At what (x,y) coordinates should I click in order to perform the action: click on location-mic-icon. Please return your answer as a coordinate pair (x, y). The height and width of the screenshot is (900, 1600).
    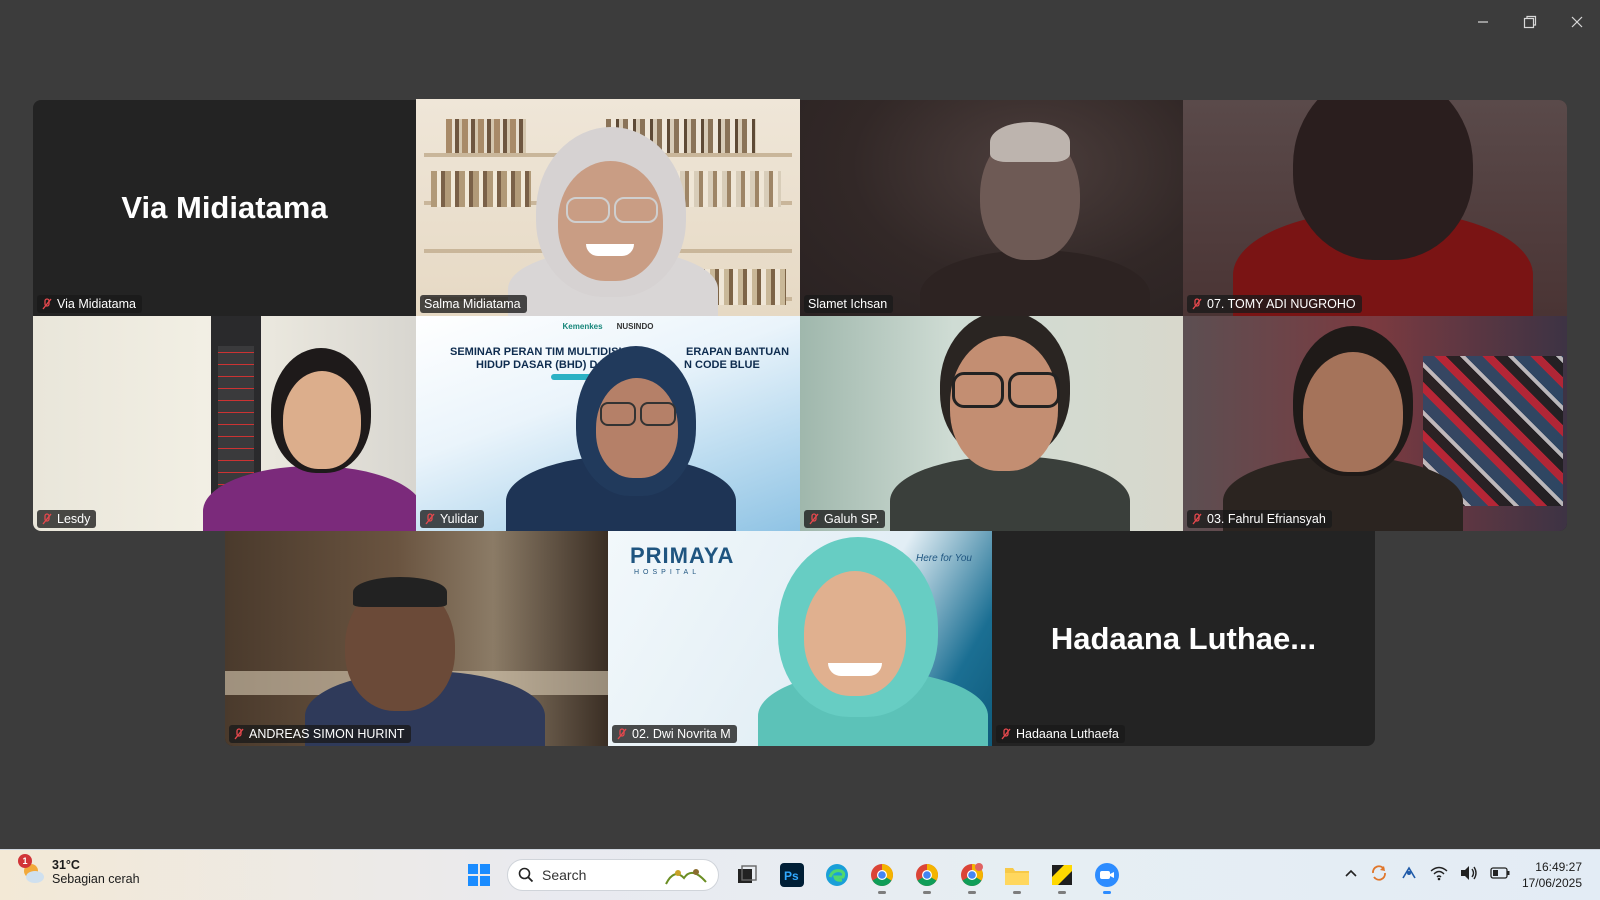
    Looking at the image, I should click on (1409, 873).